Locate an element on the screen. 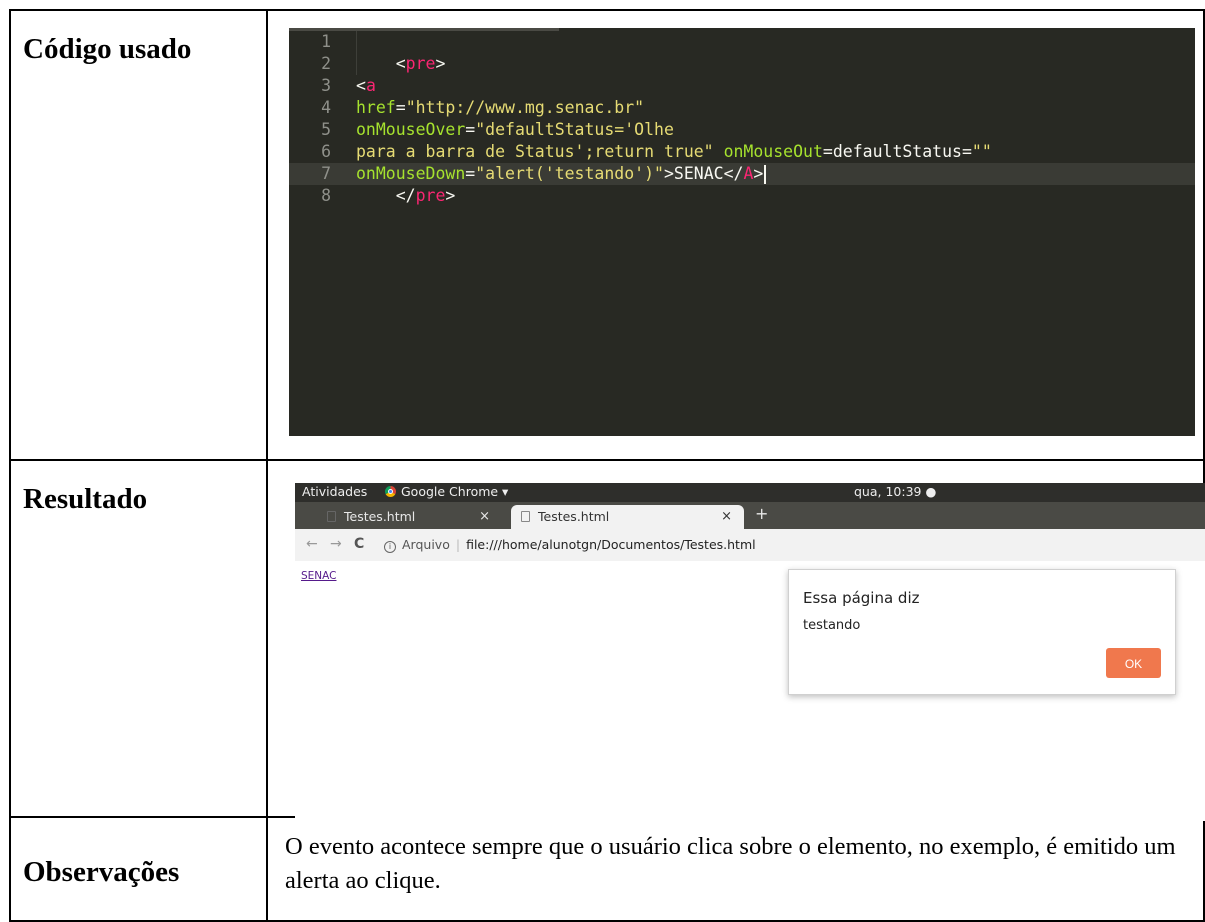  origin-label: Arquivo is located at coordinates (426, 544).